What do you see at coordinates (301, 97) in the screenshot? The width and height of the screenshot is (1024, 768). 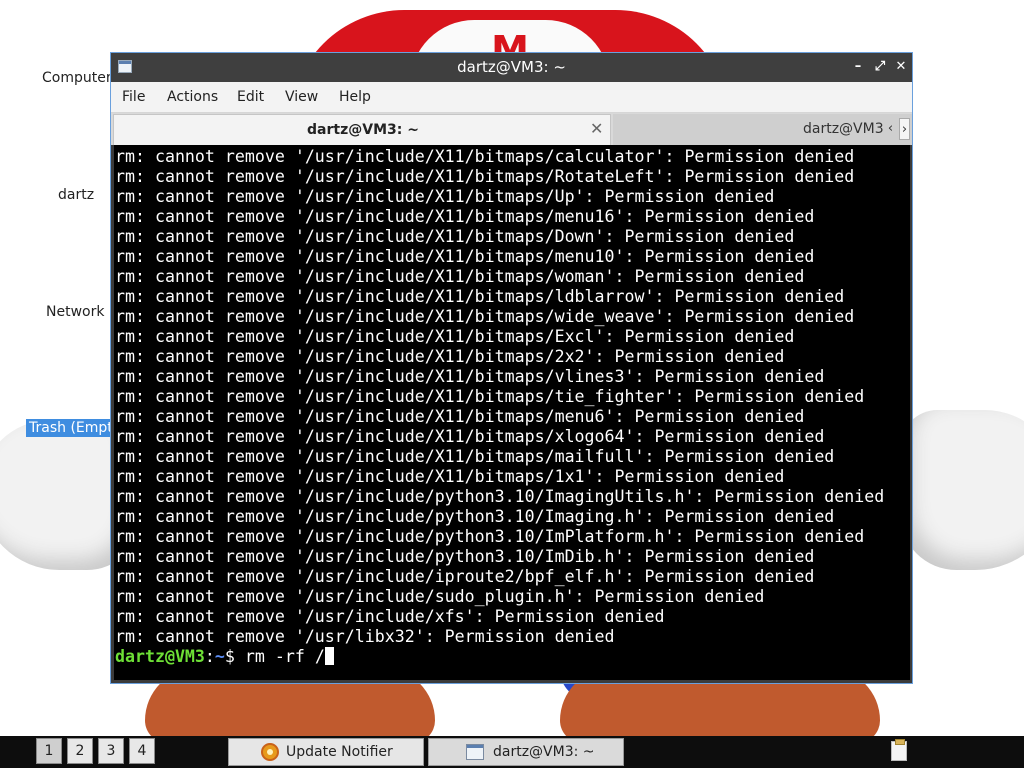 I see `menu-view: View` at bounding box center [301, 97].